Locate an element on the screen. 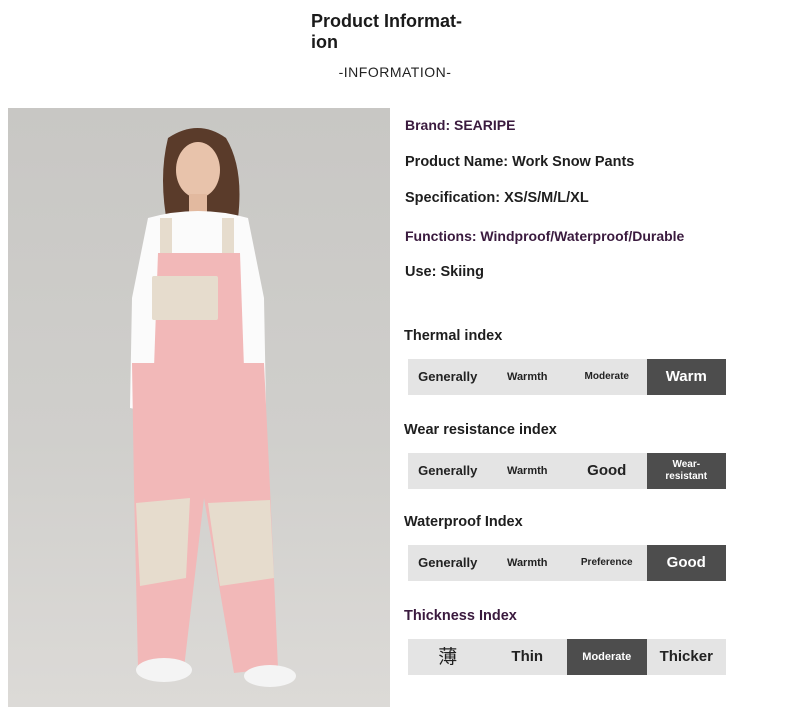 This screenshot has width=790, height=722. wear-resistance-index-title: Wear resistance index is located at coordinates (480, 430).